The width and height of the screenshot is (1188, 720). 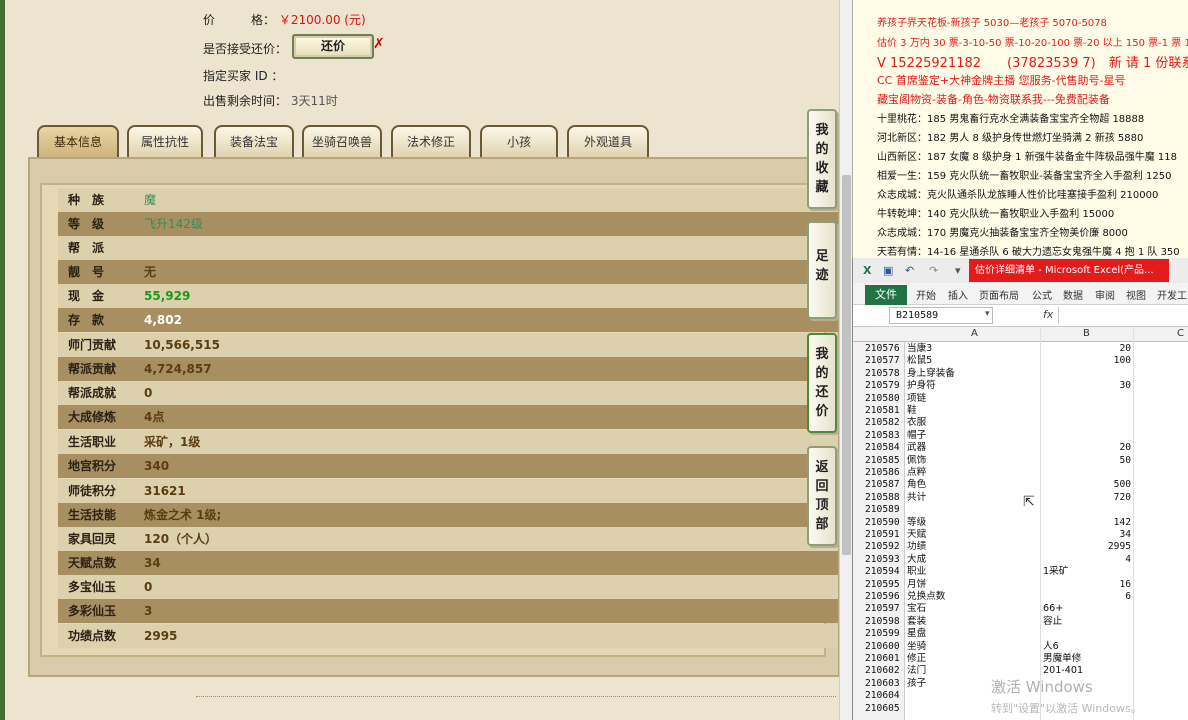 What do you see at coordinates (916, 448) in the screenshot?
I see `cell-a: 武器` at bounding box center [916, 448].